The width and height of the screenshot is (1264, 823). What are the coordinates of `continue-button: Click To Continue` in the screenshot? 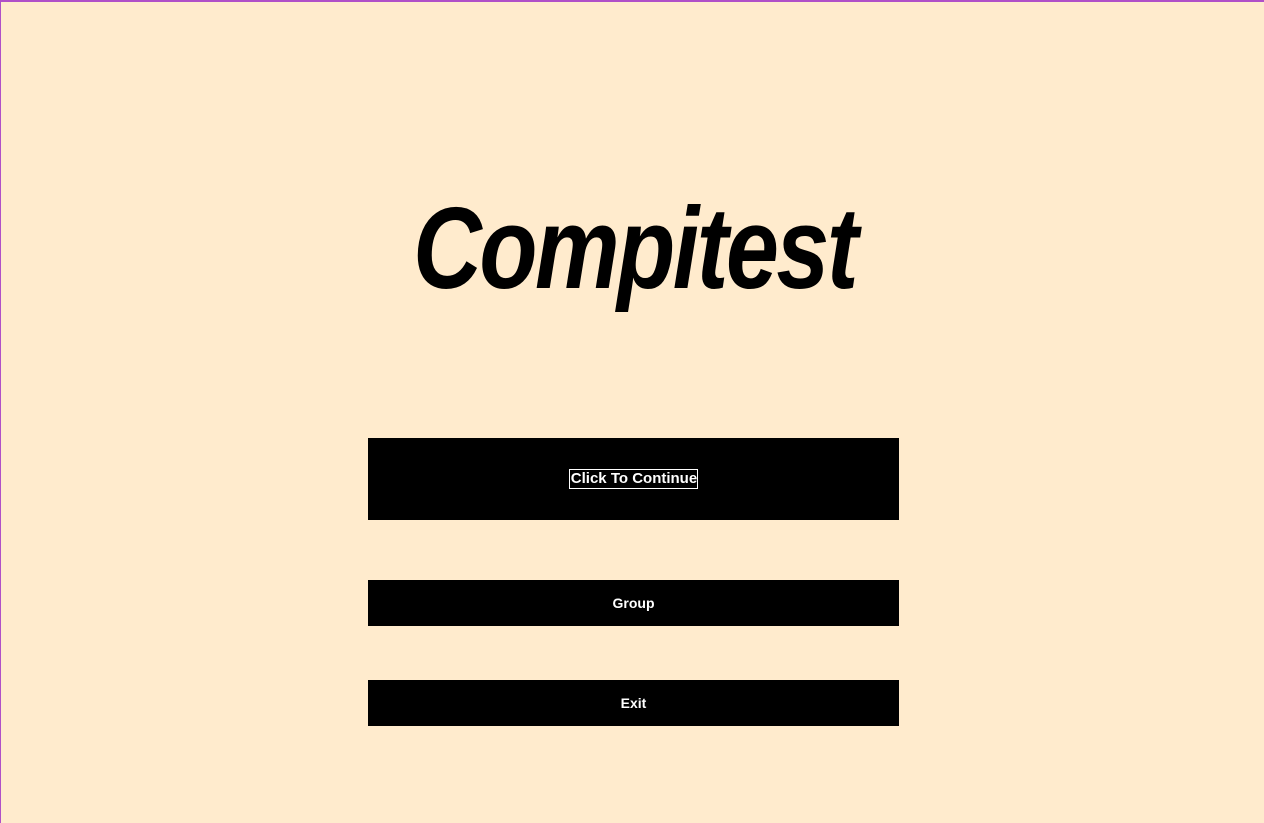 It's located at (633, 479).